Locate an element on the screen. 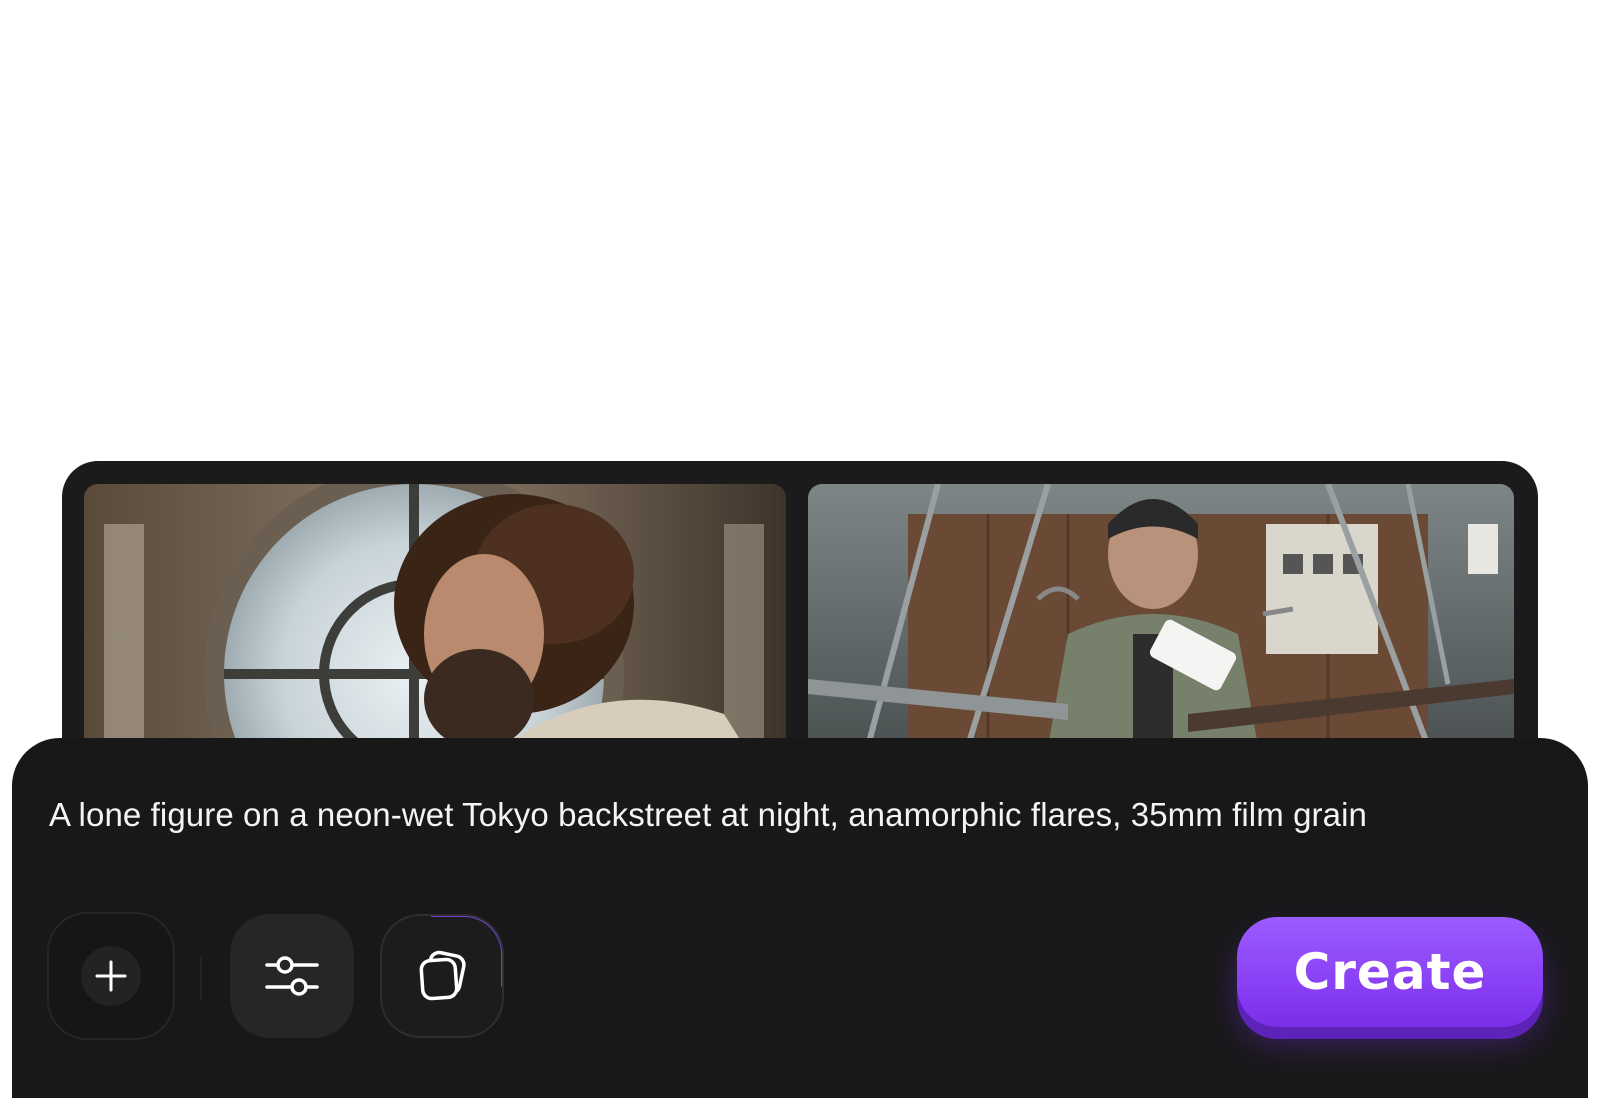  preview-thumbnail-window-man is located at coordinates (435, 615).